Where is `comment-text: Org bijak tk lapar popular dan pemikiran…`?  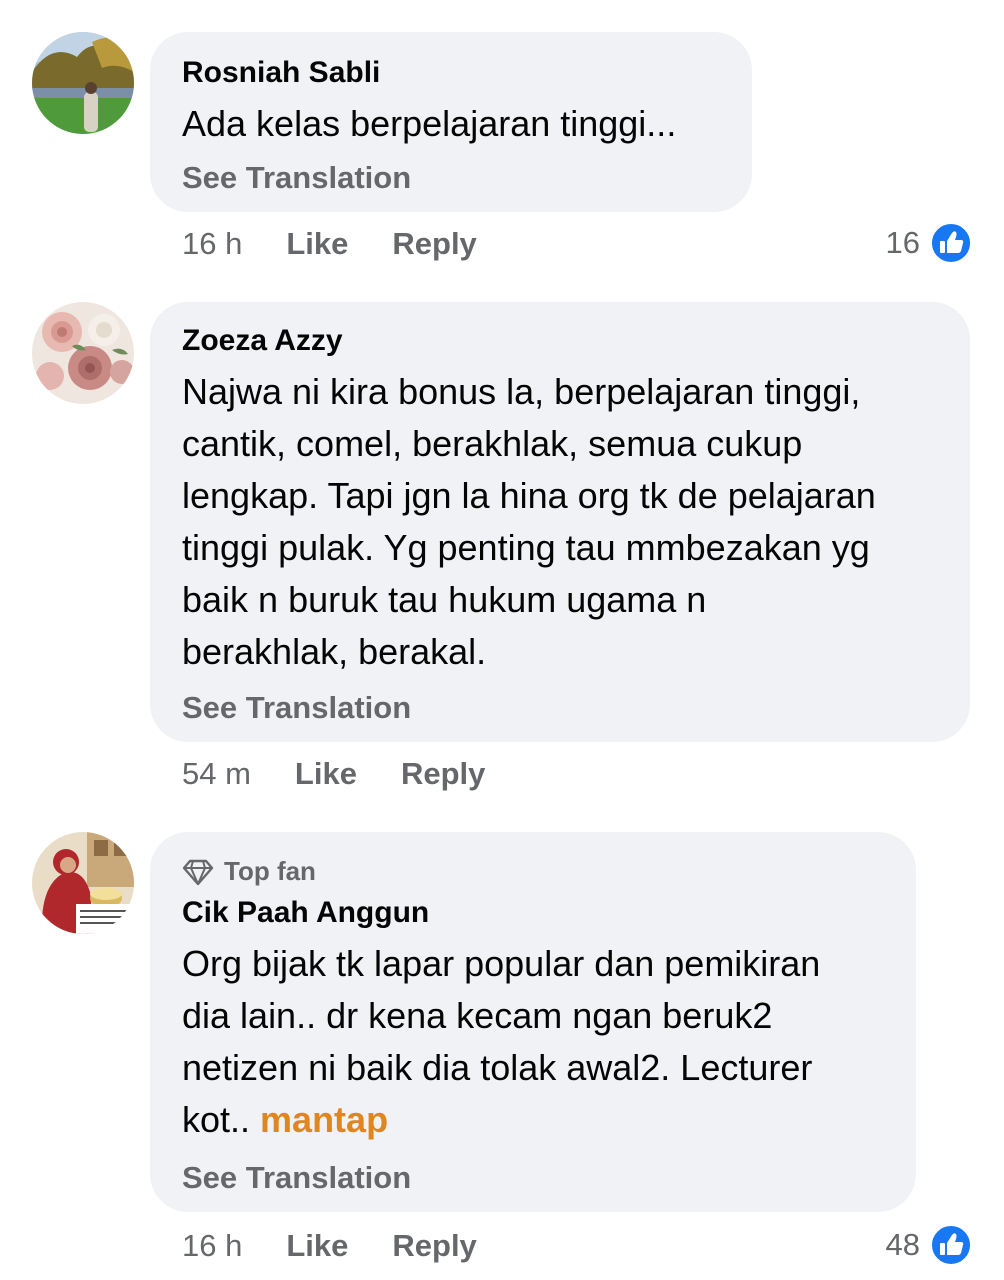
comment-text: Org bijak tk lapar popular dan pemikiran… is located at coordinates (501, 1042).